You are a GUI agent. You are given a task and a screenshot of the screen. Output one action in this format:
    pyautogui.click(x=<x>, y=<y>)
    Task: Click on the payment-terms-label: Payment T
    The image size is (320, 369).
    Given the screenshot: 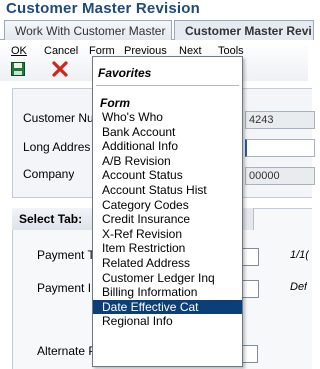 What is the action you would take?
    pyautogui.click(x=66, y=255)
    